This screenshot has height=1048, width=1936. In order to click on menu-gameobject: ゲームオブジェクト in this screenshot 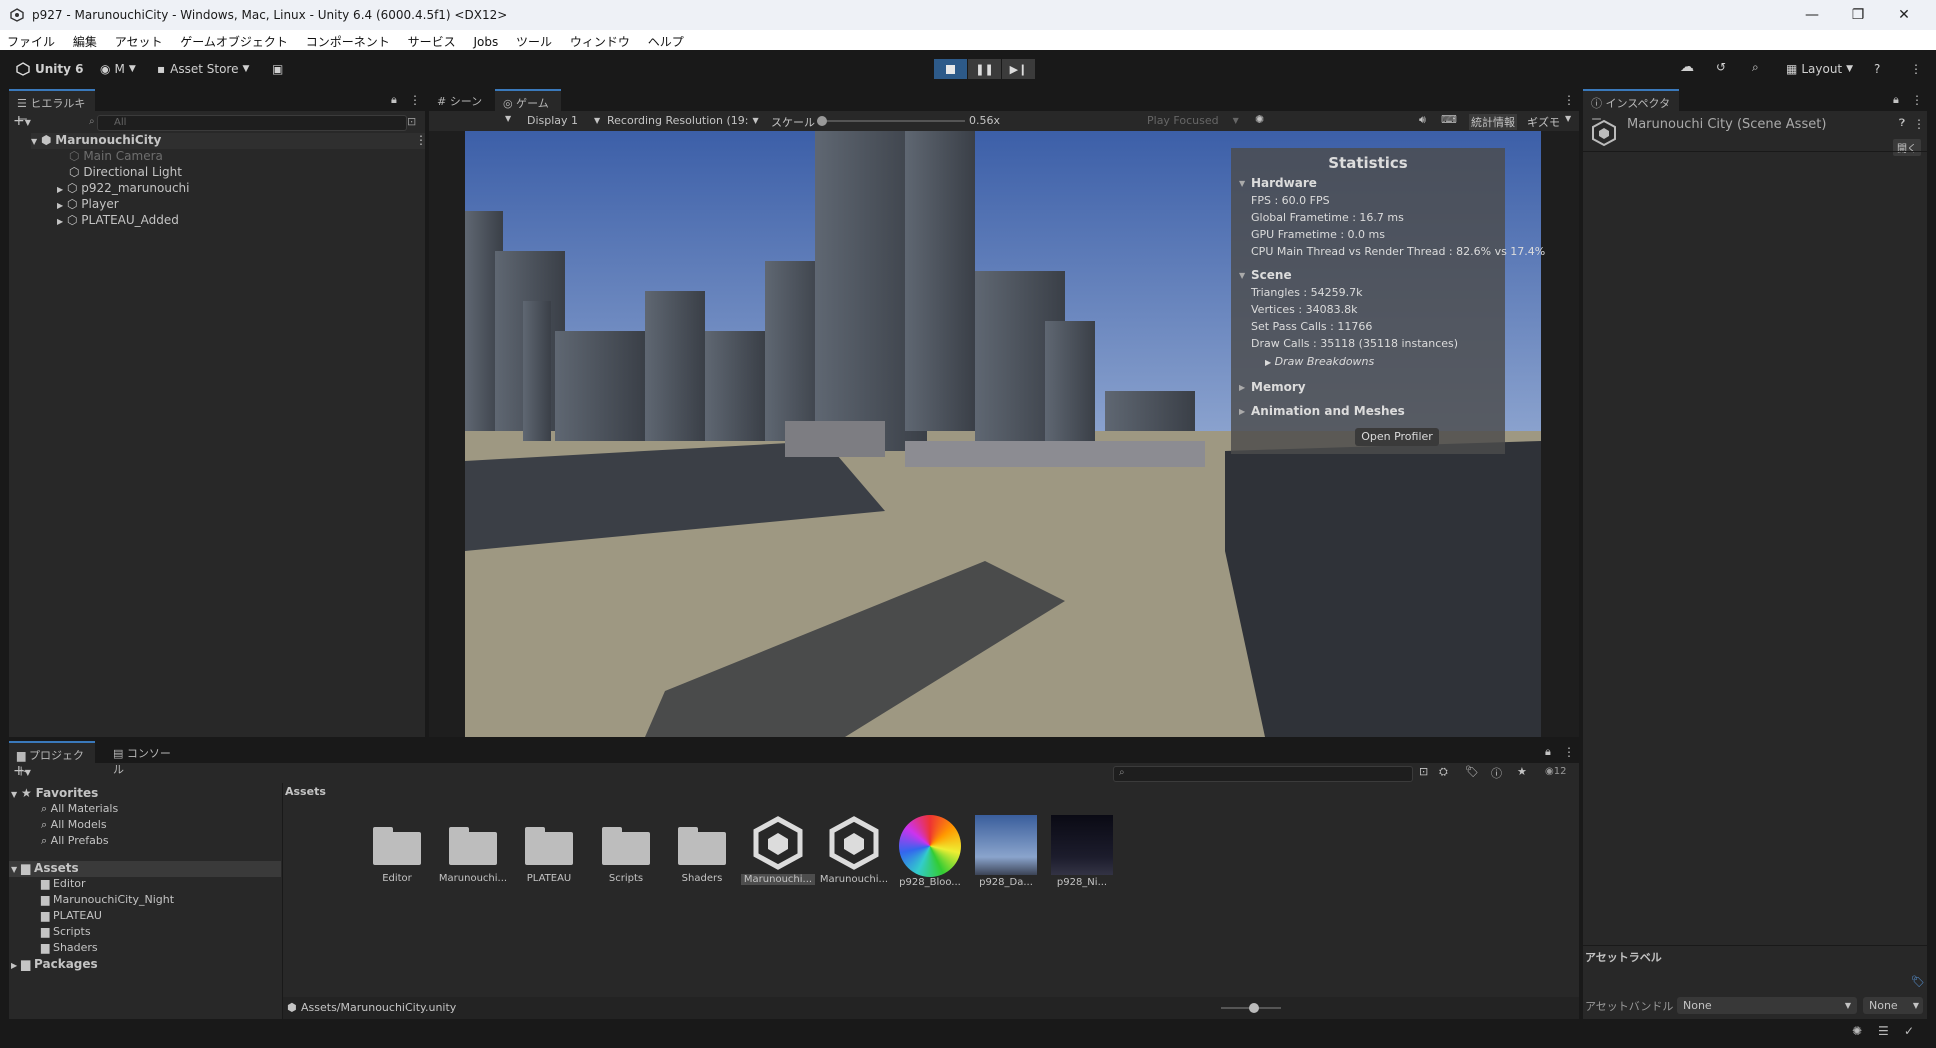, I will do `click(234, 40)`.